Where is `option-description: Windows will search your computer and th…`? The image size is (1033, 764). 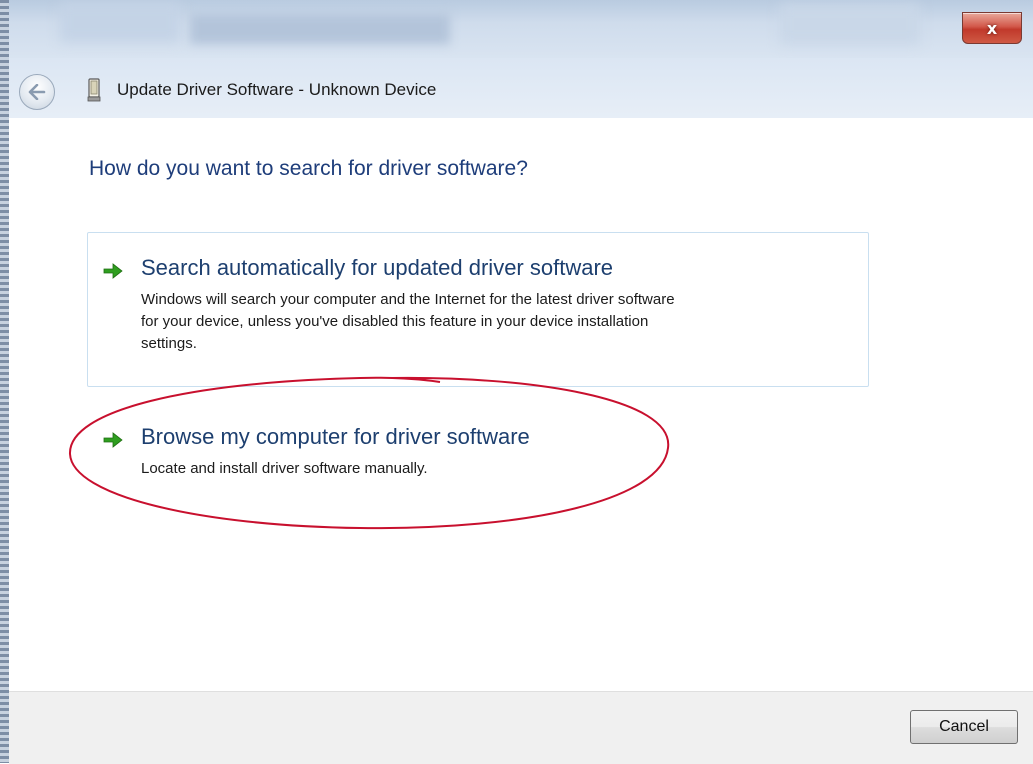 option-description: Windows will search your computer and th… is located at coordinates (408, 322).